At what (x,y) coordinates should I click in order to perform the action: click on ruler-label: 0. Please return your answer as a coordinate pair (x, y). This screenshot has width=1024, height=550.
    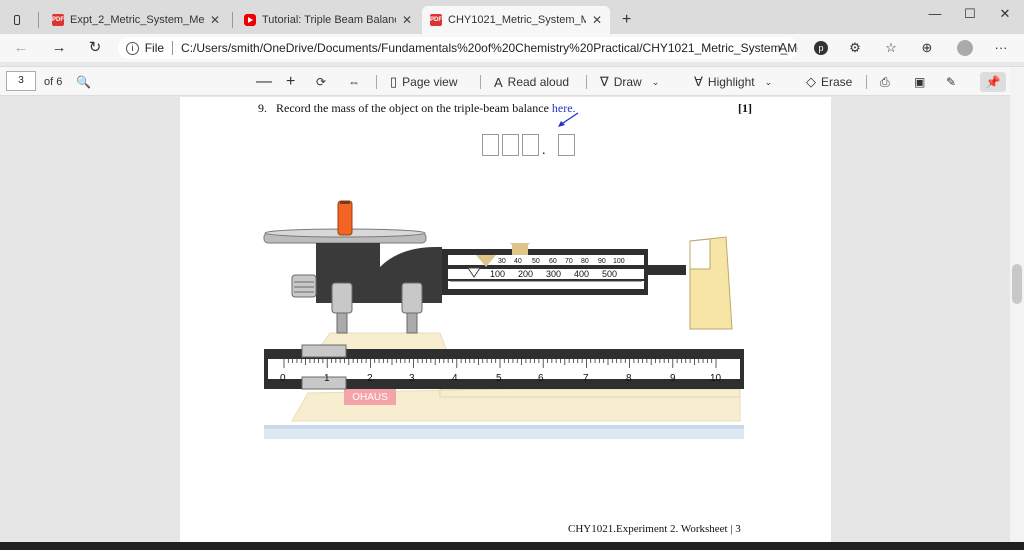
    Looking at the image, I should click on (283, 378).